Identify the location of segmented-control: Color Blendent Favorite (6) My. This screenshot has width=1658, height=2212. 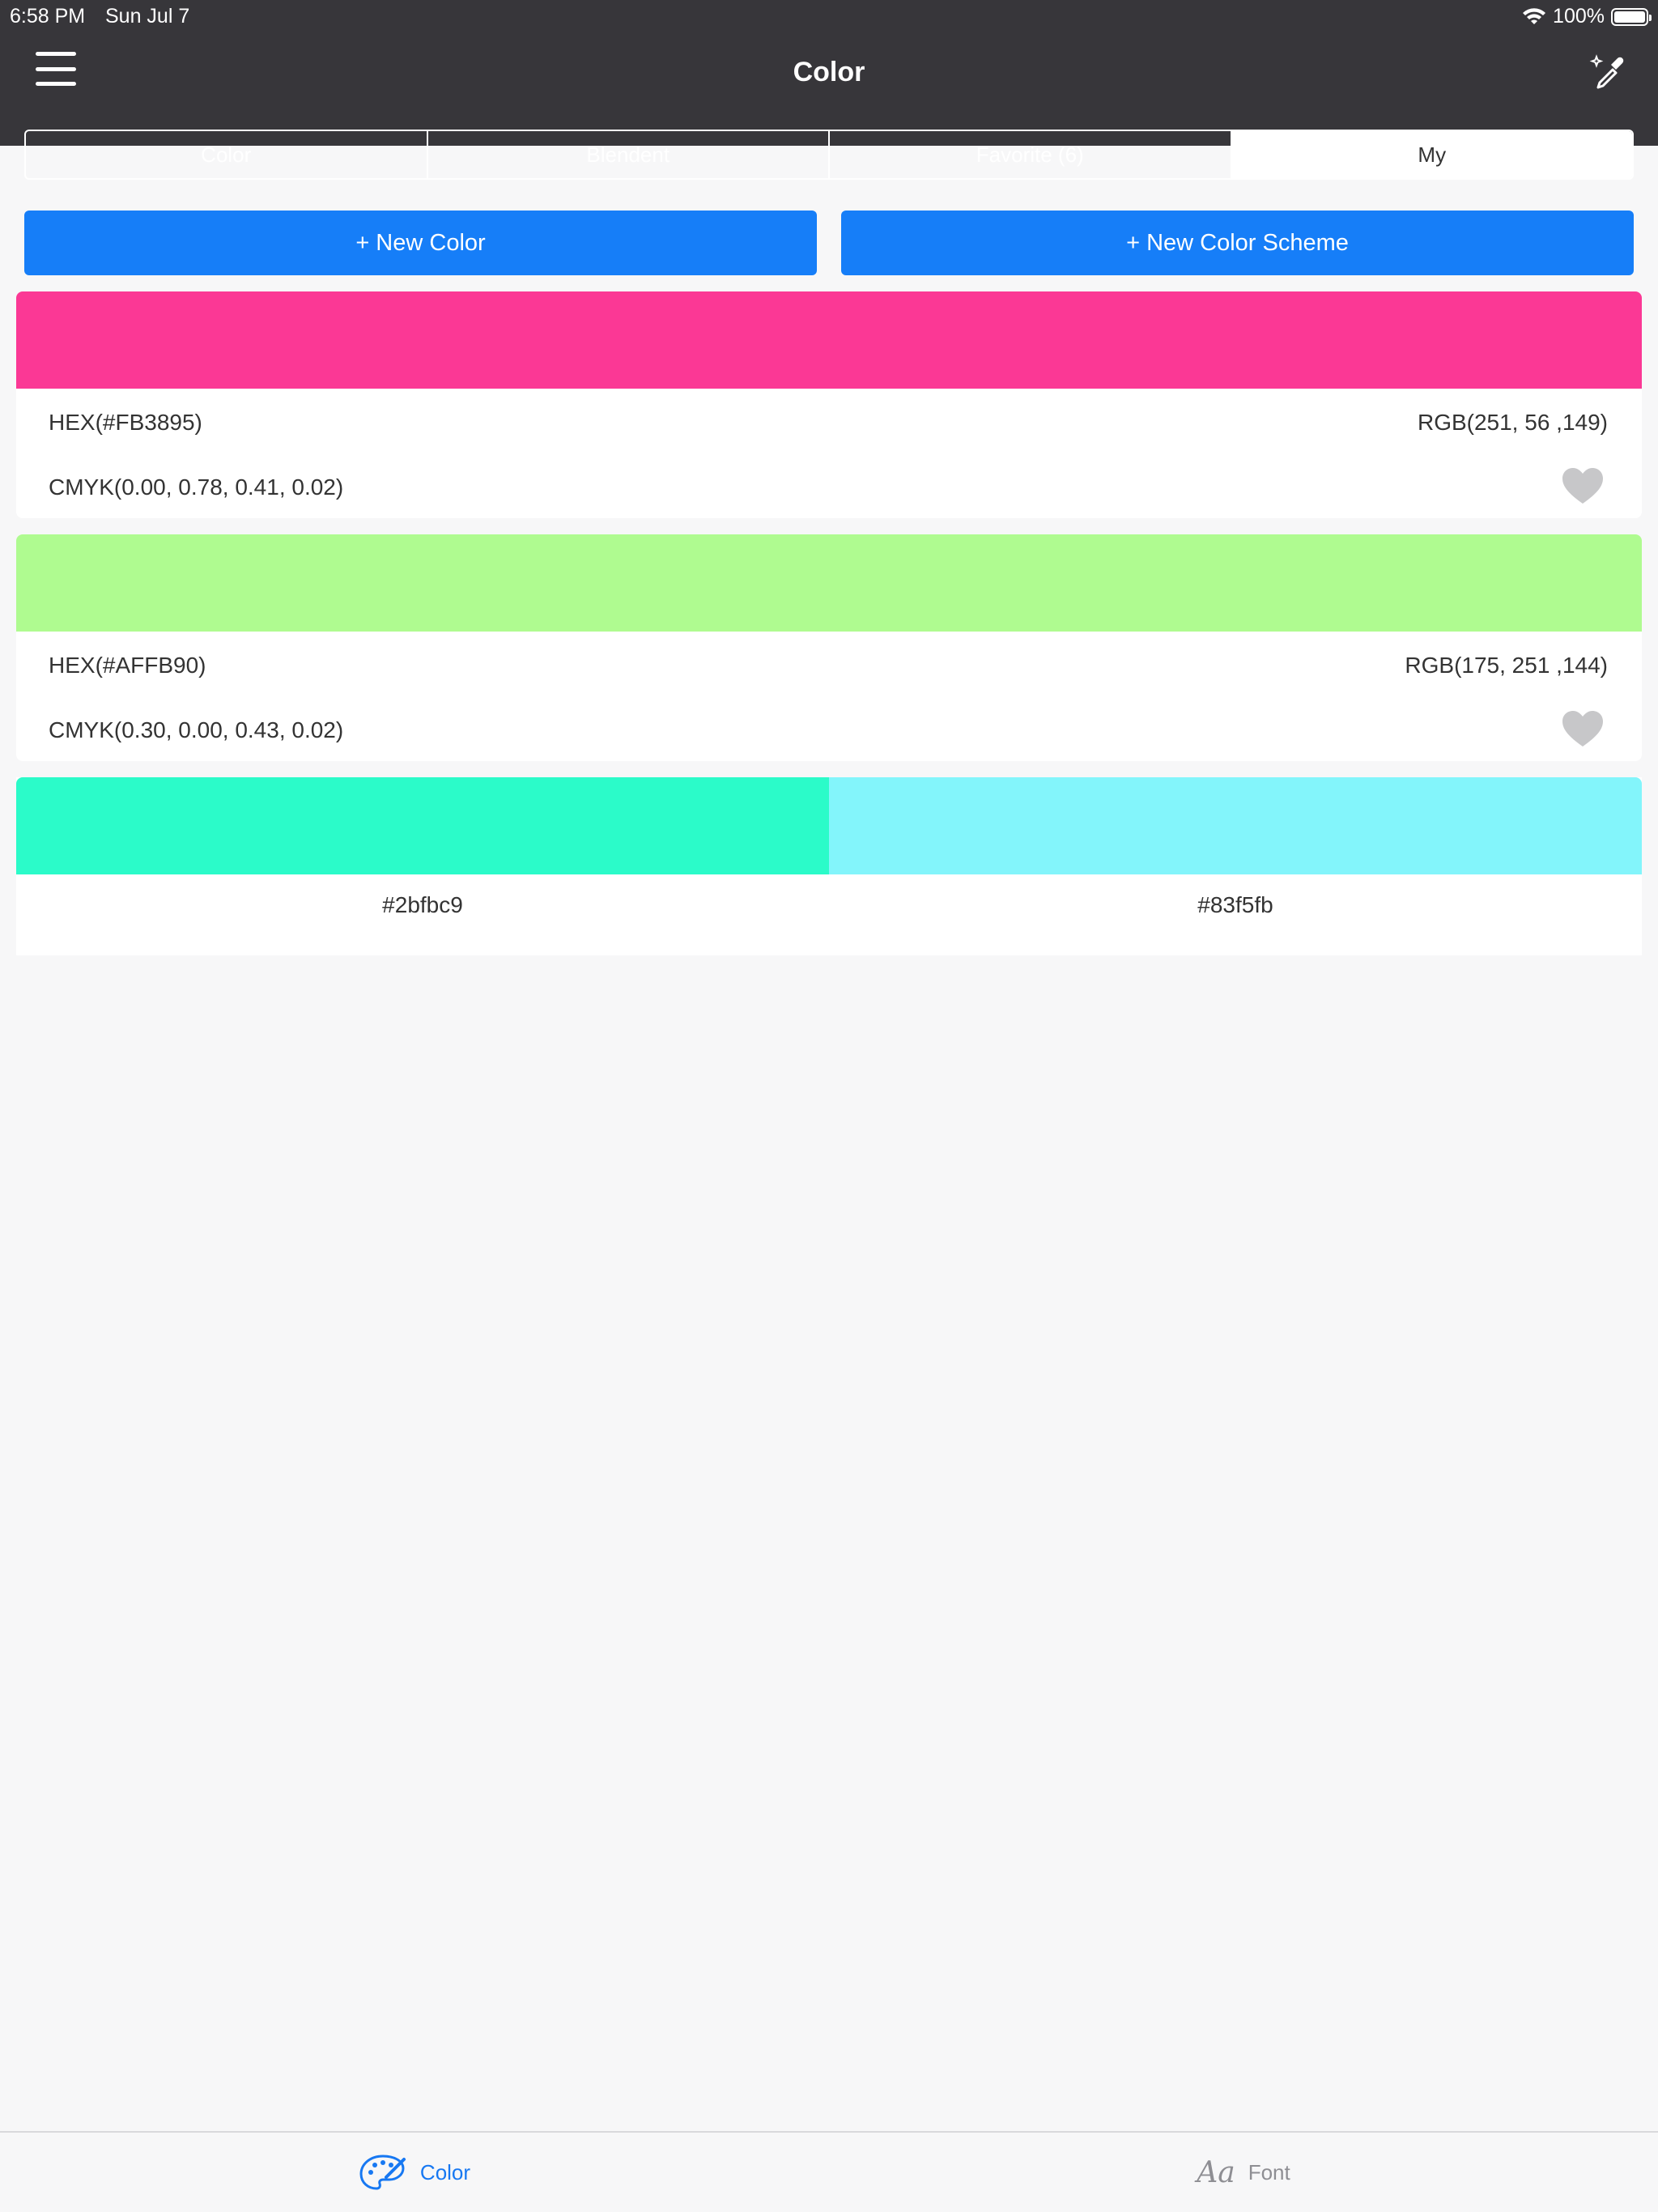
(829, 155).